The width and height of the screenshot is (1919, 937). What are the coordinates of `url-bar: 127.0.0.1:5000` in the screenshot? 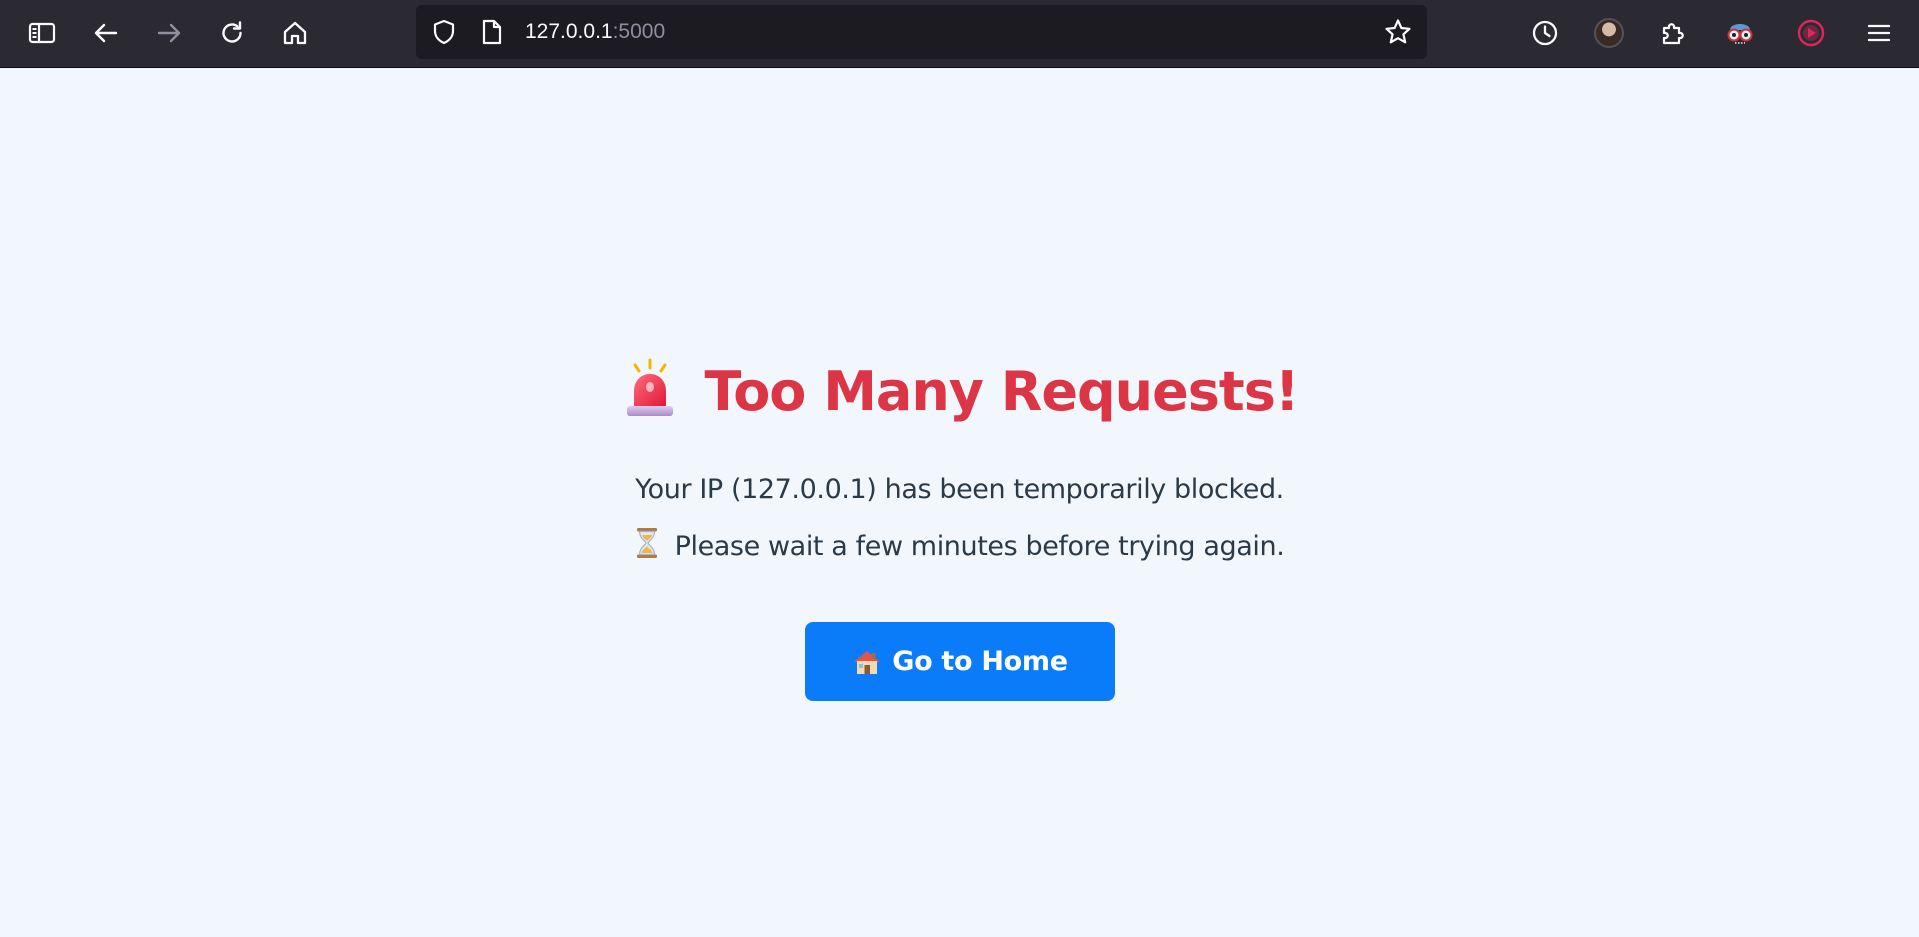 It's located at (921, 32).